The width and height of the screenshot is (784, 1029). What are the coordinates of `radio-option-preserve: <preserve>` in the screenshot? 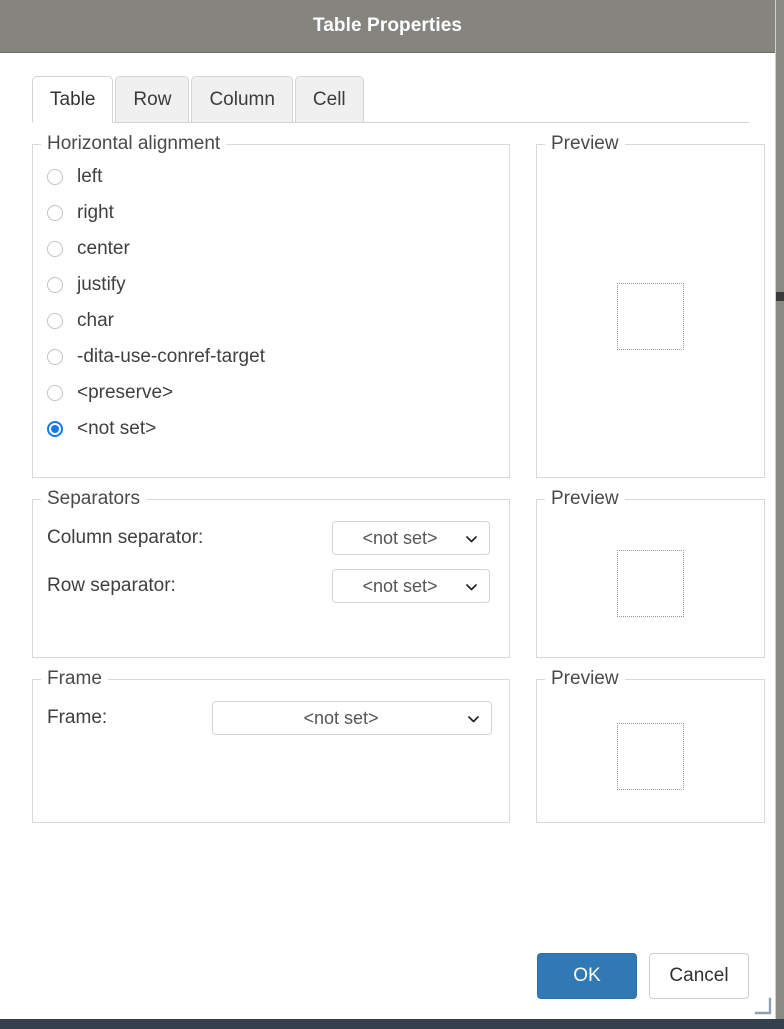 It's located at (271, 393).